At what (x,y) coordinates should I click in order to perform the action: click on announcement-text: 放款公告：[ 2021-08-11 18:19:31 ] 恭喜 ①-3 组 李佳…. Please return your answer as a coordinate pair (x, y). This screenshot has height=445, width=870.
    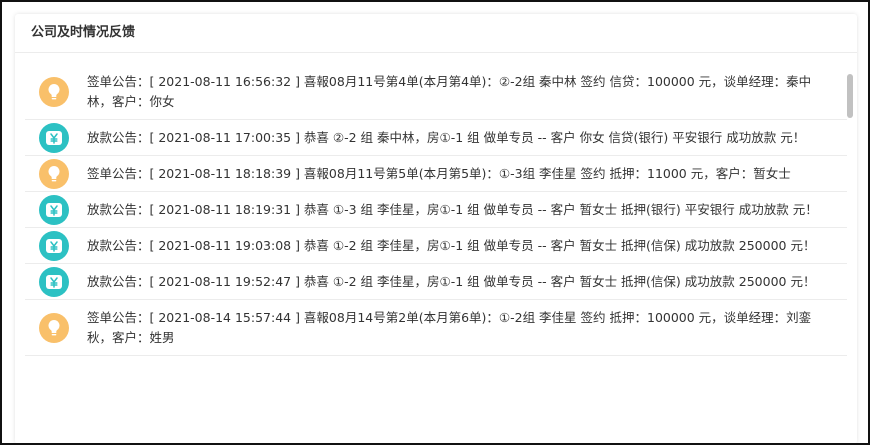
    Looking at the image, I should click on (452, 209).